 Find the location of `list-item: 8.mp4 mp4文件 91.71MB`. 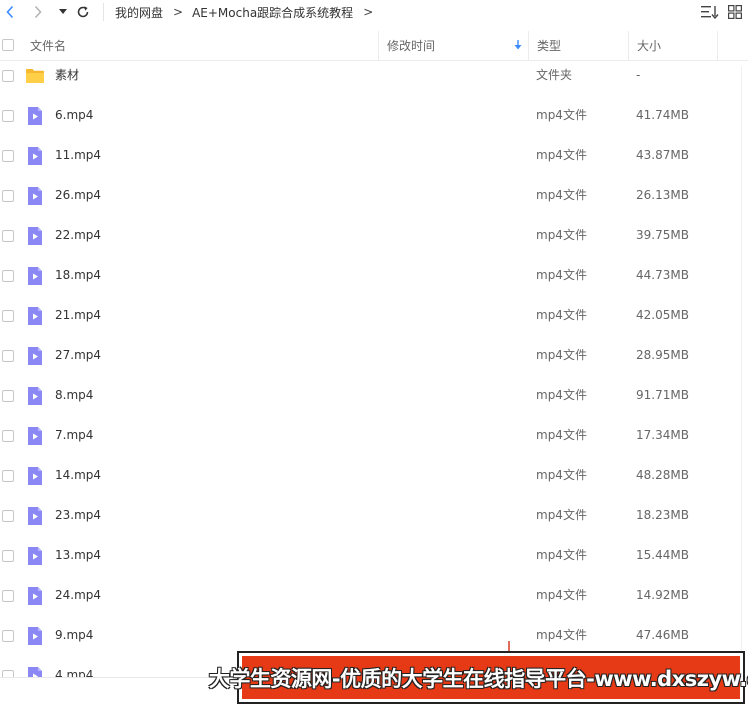

list-item: 8.mp4 mp4文件 91.71MB is located at coordinates (374, 402).